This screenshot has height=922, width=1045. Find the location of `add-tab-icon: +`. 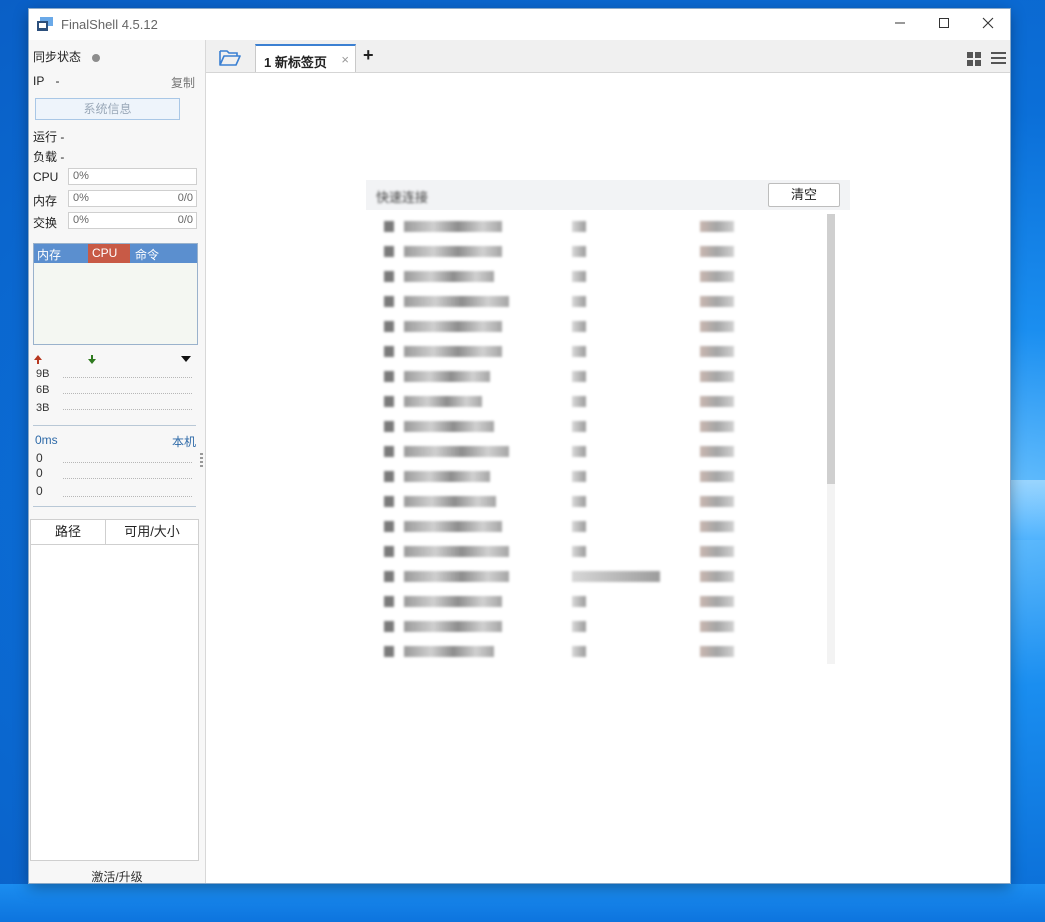

add-tab-icon: + is located at coordinates (368, 55).